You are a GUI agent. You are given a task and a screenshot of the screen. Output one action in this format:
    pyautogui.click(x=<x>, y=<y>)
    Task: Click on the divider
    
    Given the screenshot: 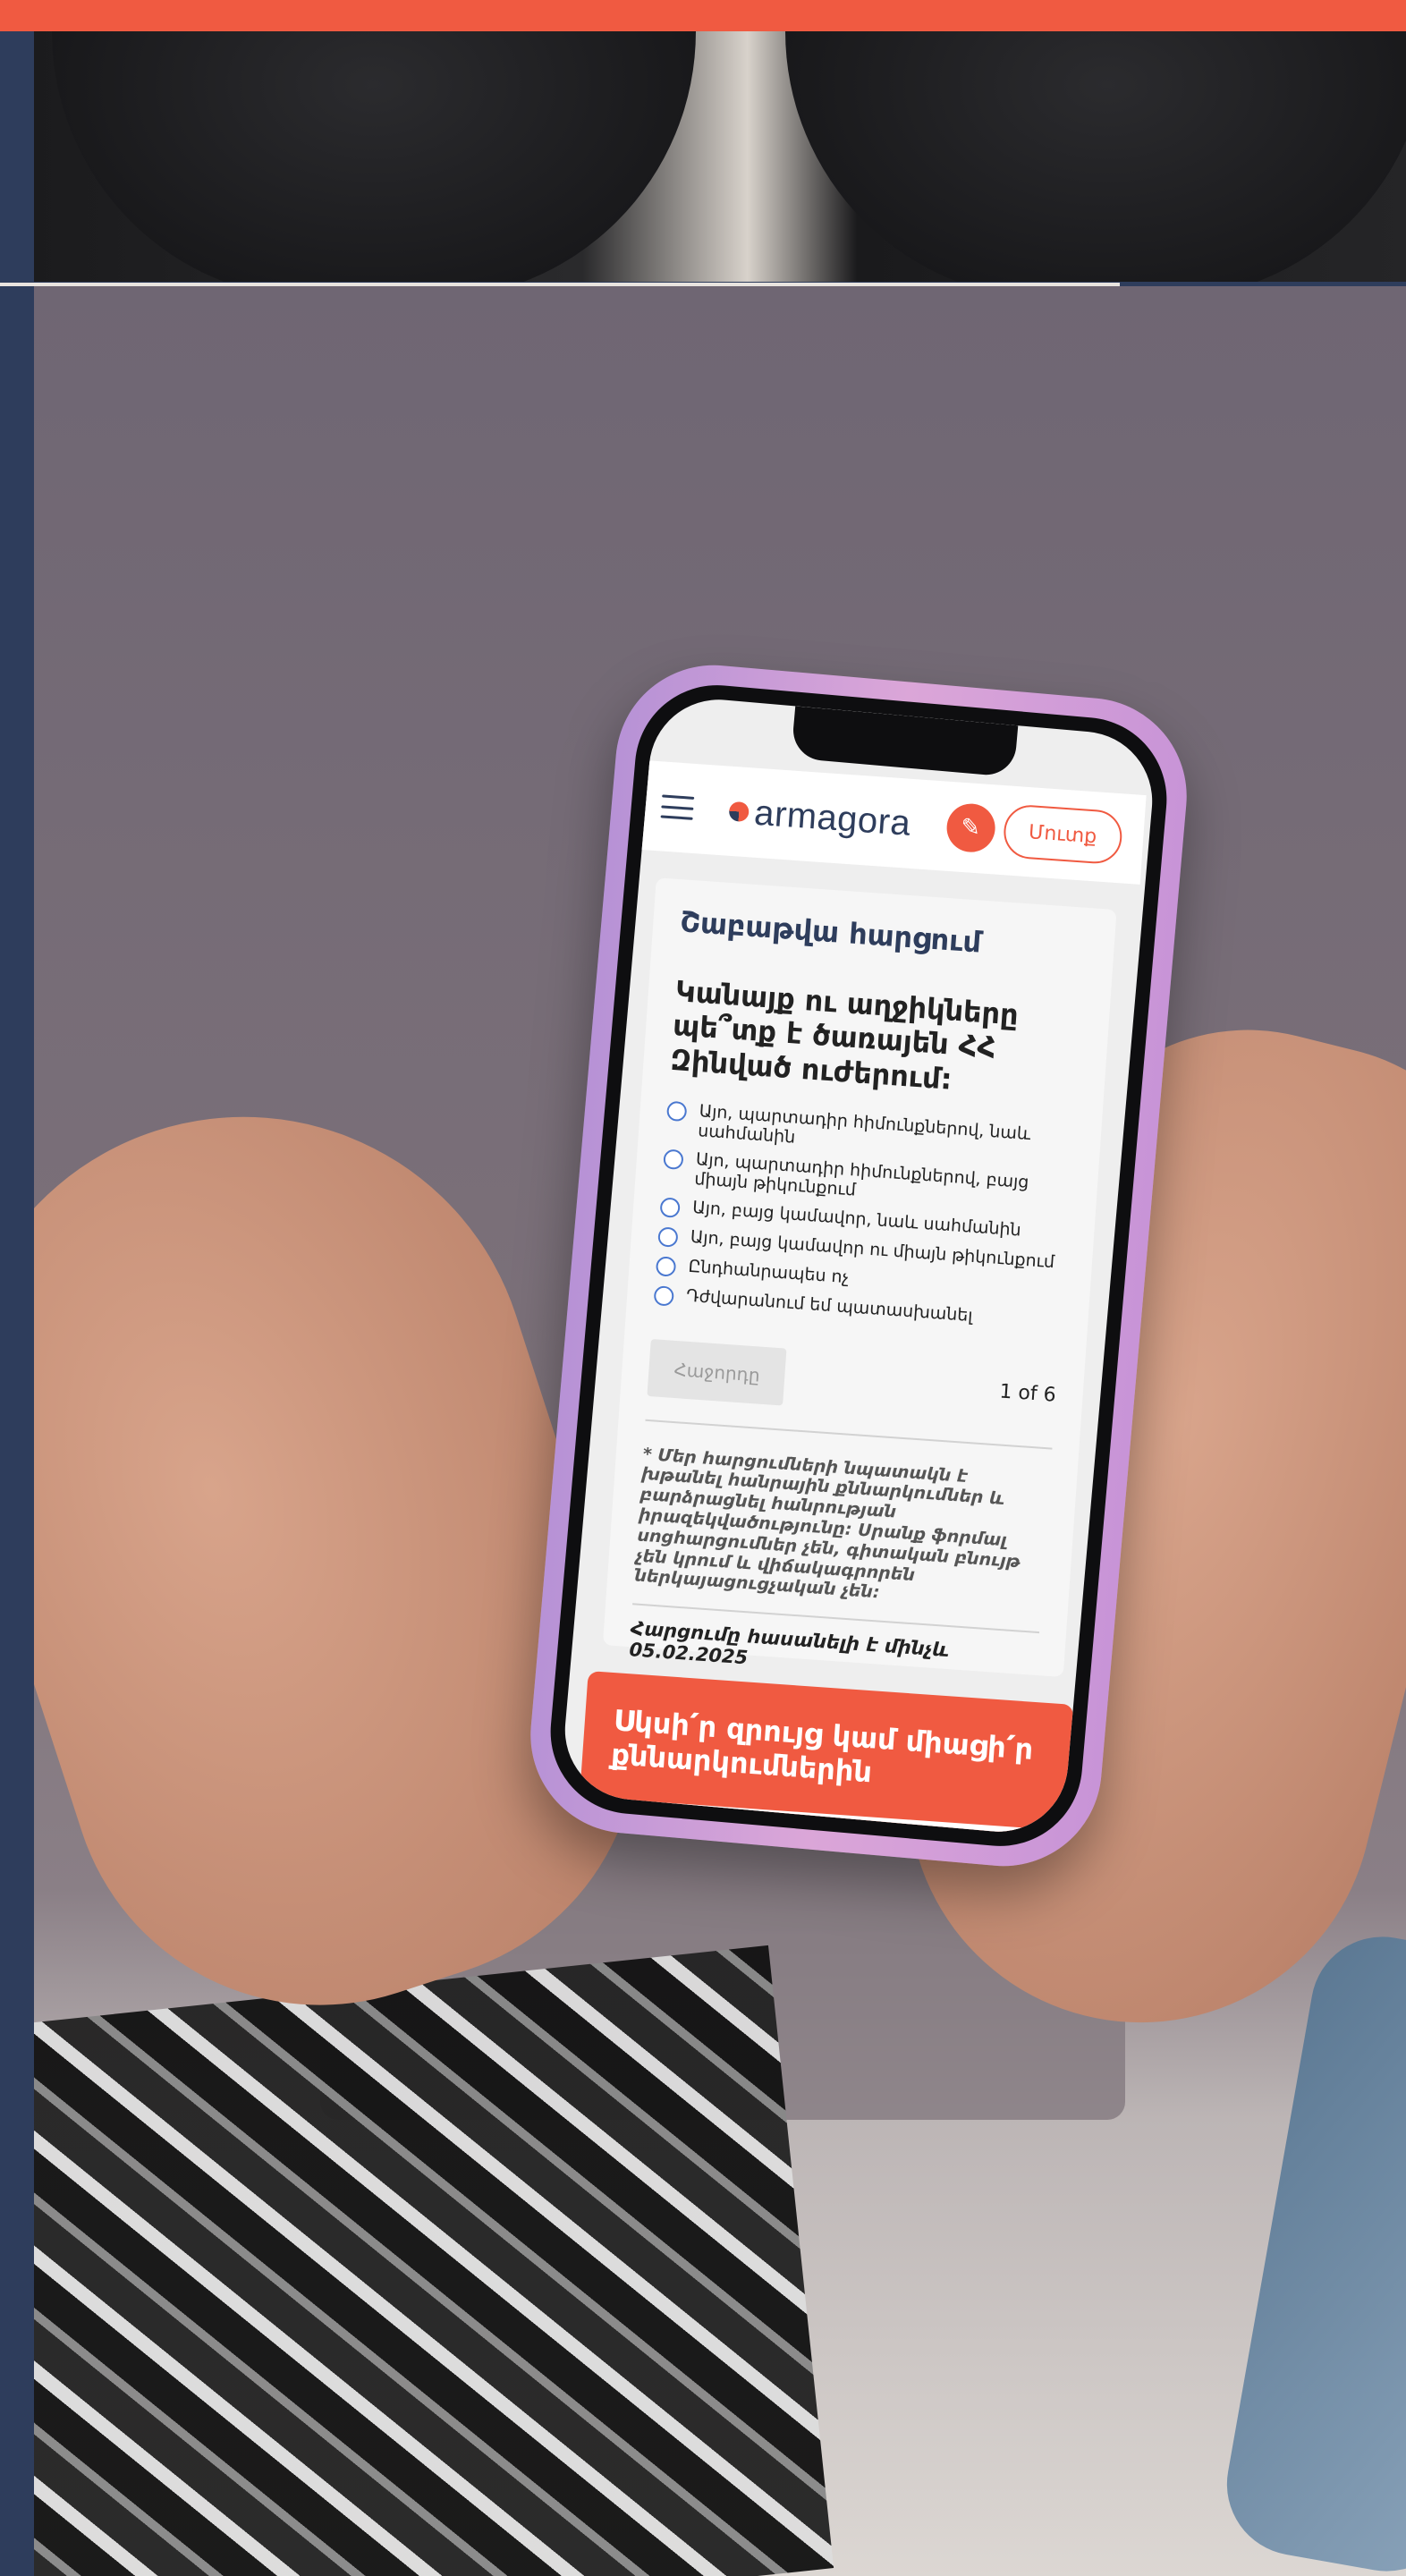 What is the action you would take?
    pyautogui.click(x=849, y=1434)
    